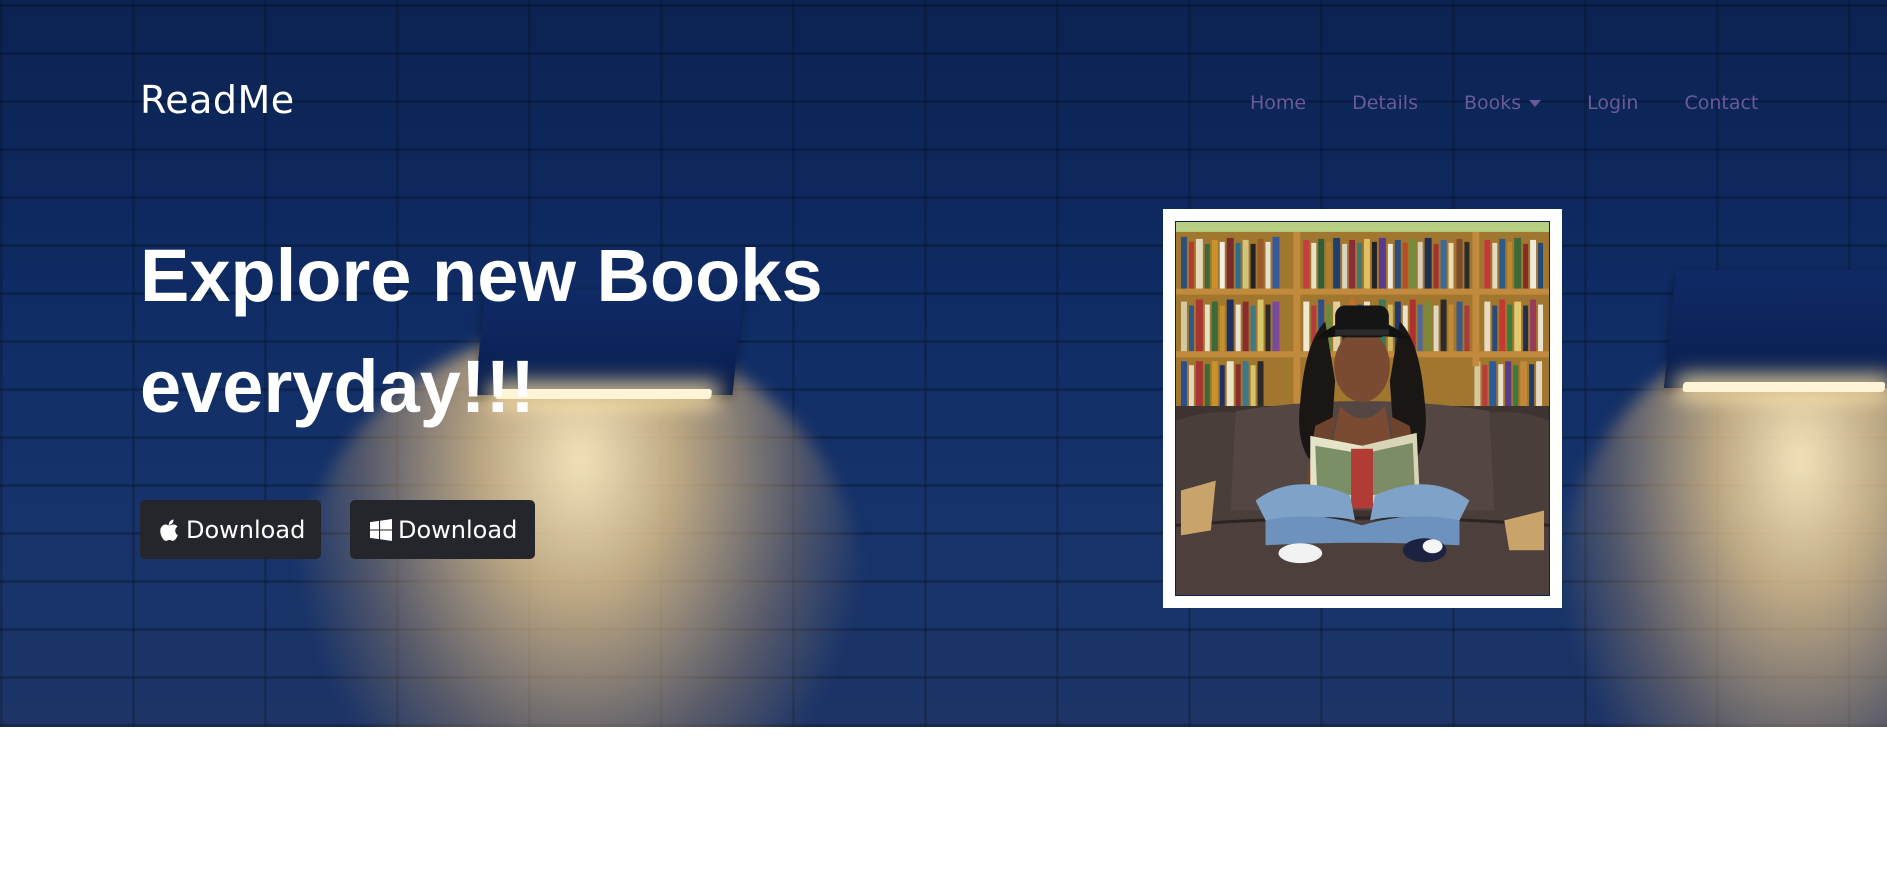  I want to click on download-windows-button: Download, so click(442, 529).